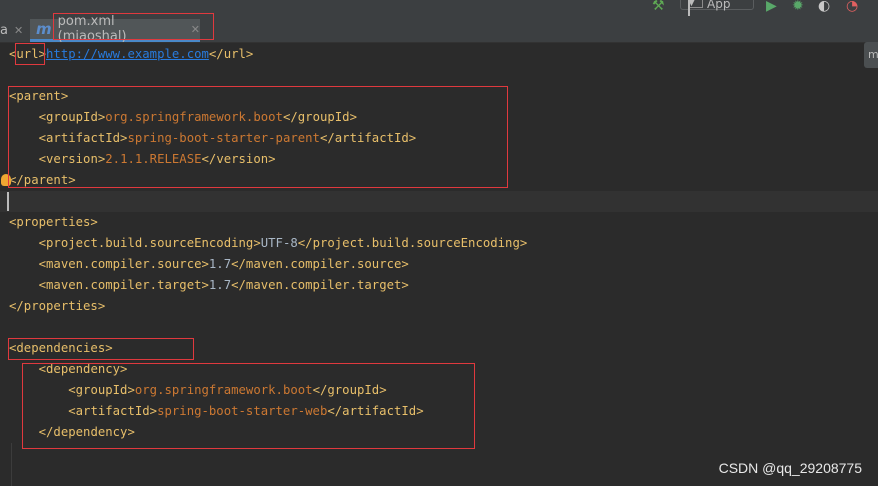 Image resolution: width=878 pixels, height=486 pixels. Describe the element at coordinates (852, 7) in the screenshot. I see `profile-icon: ◔` at that location.